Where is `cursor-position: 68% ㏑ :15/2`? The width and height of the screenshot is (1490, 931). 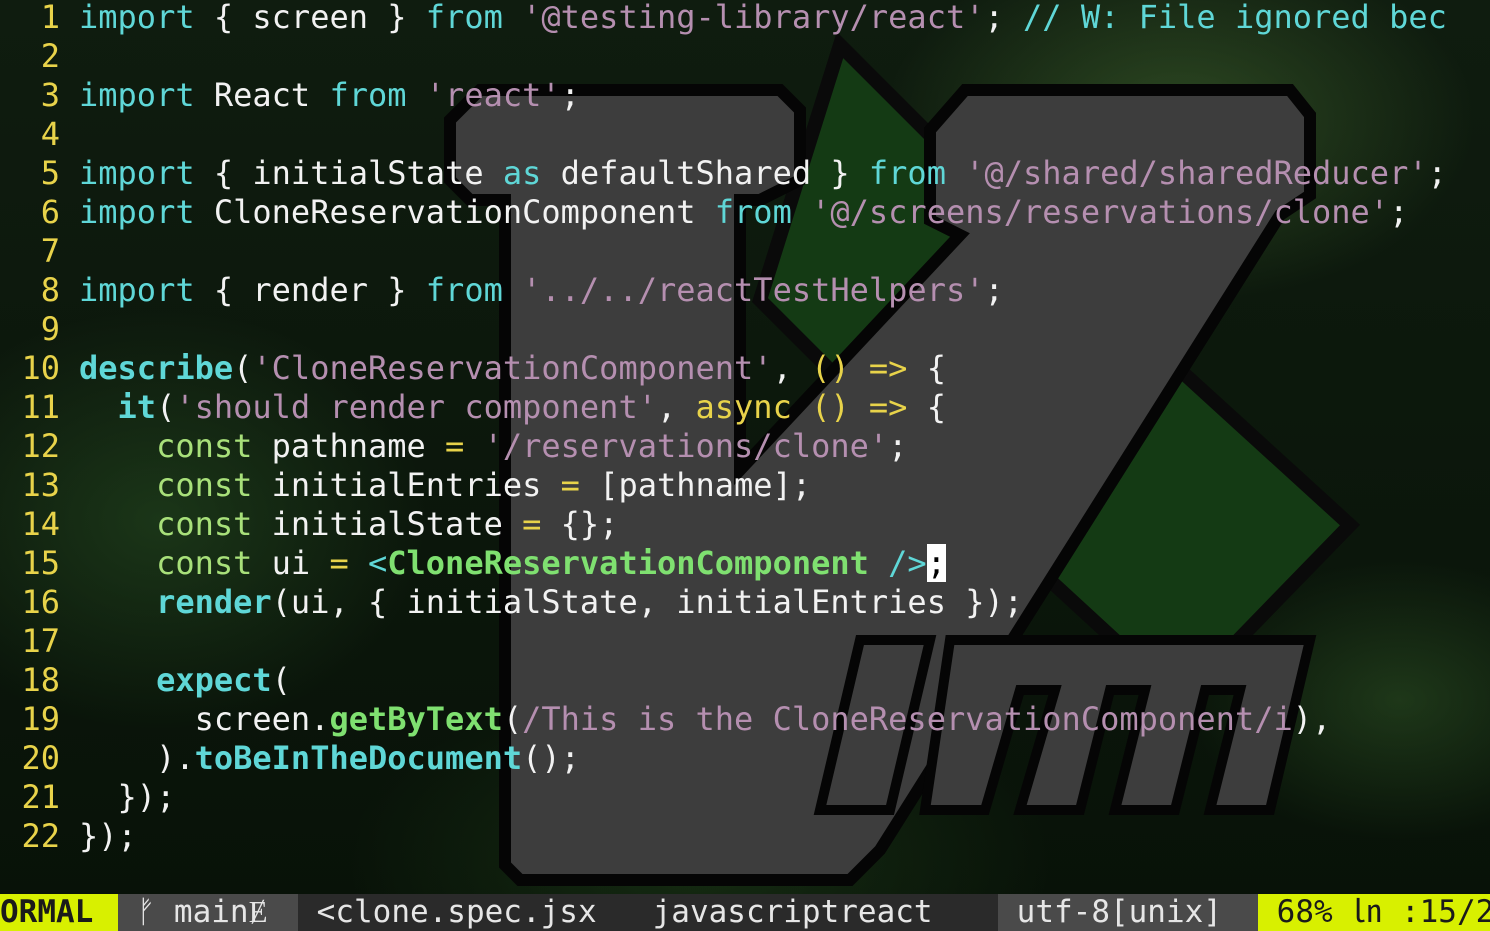
cursor-position: 68% ㏑ :15/2 is located at coordinates (1374, 912).